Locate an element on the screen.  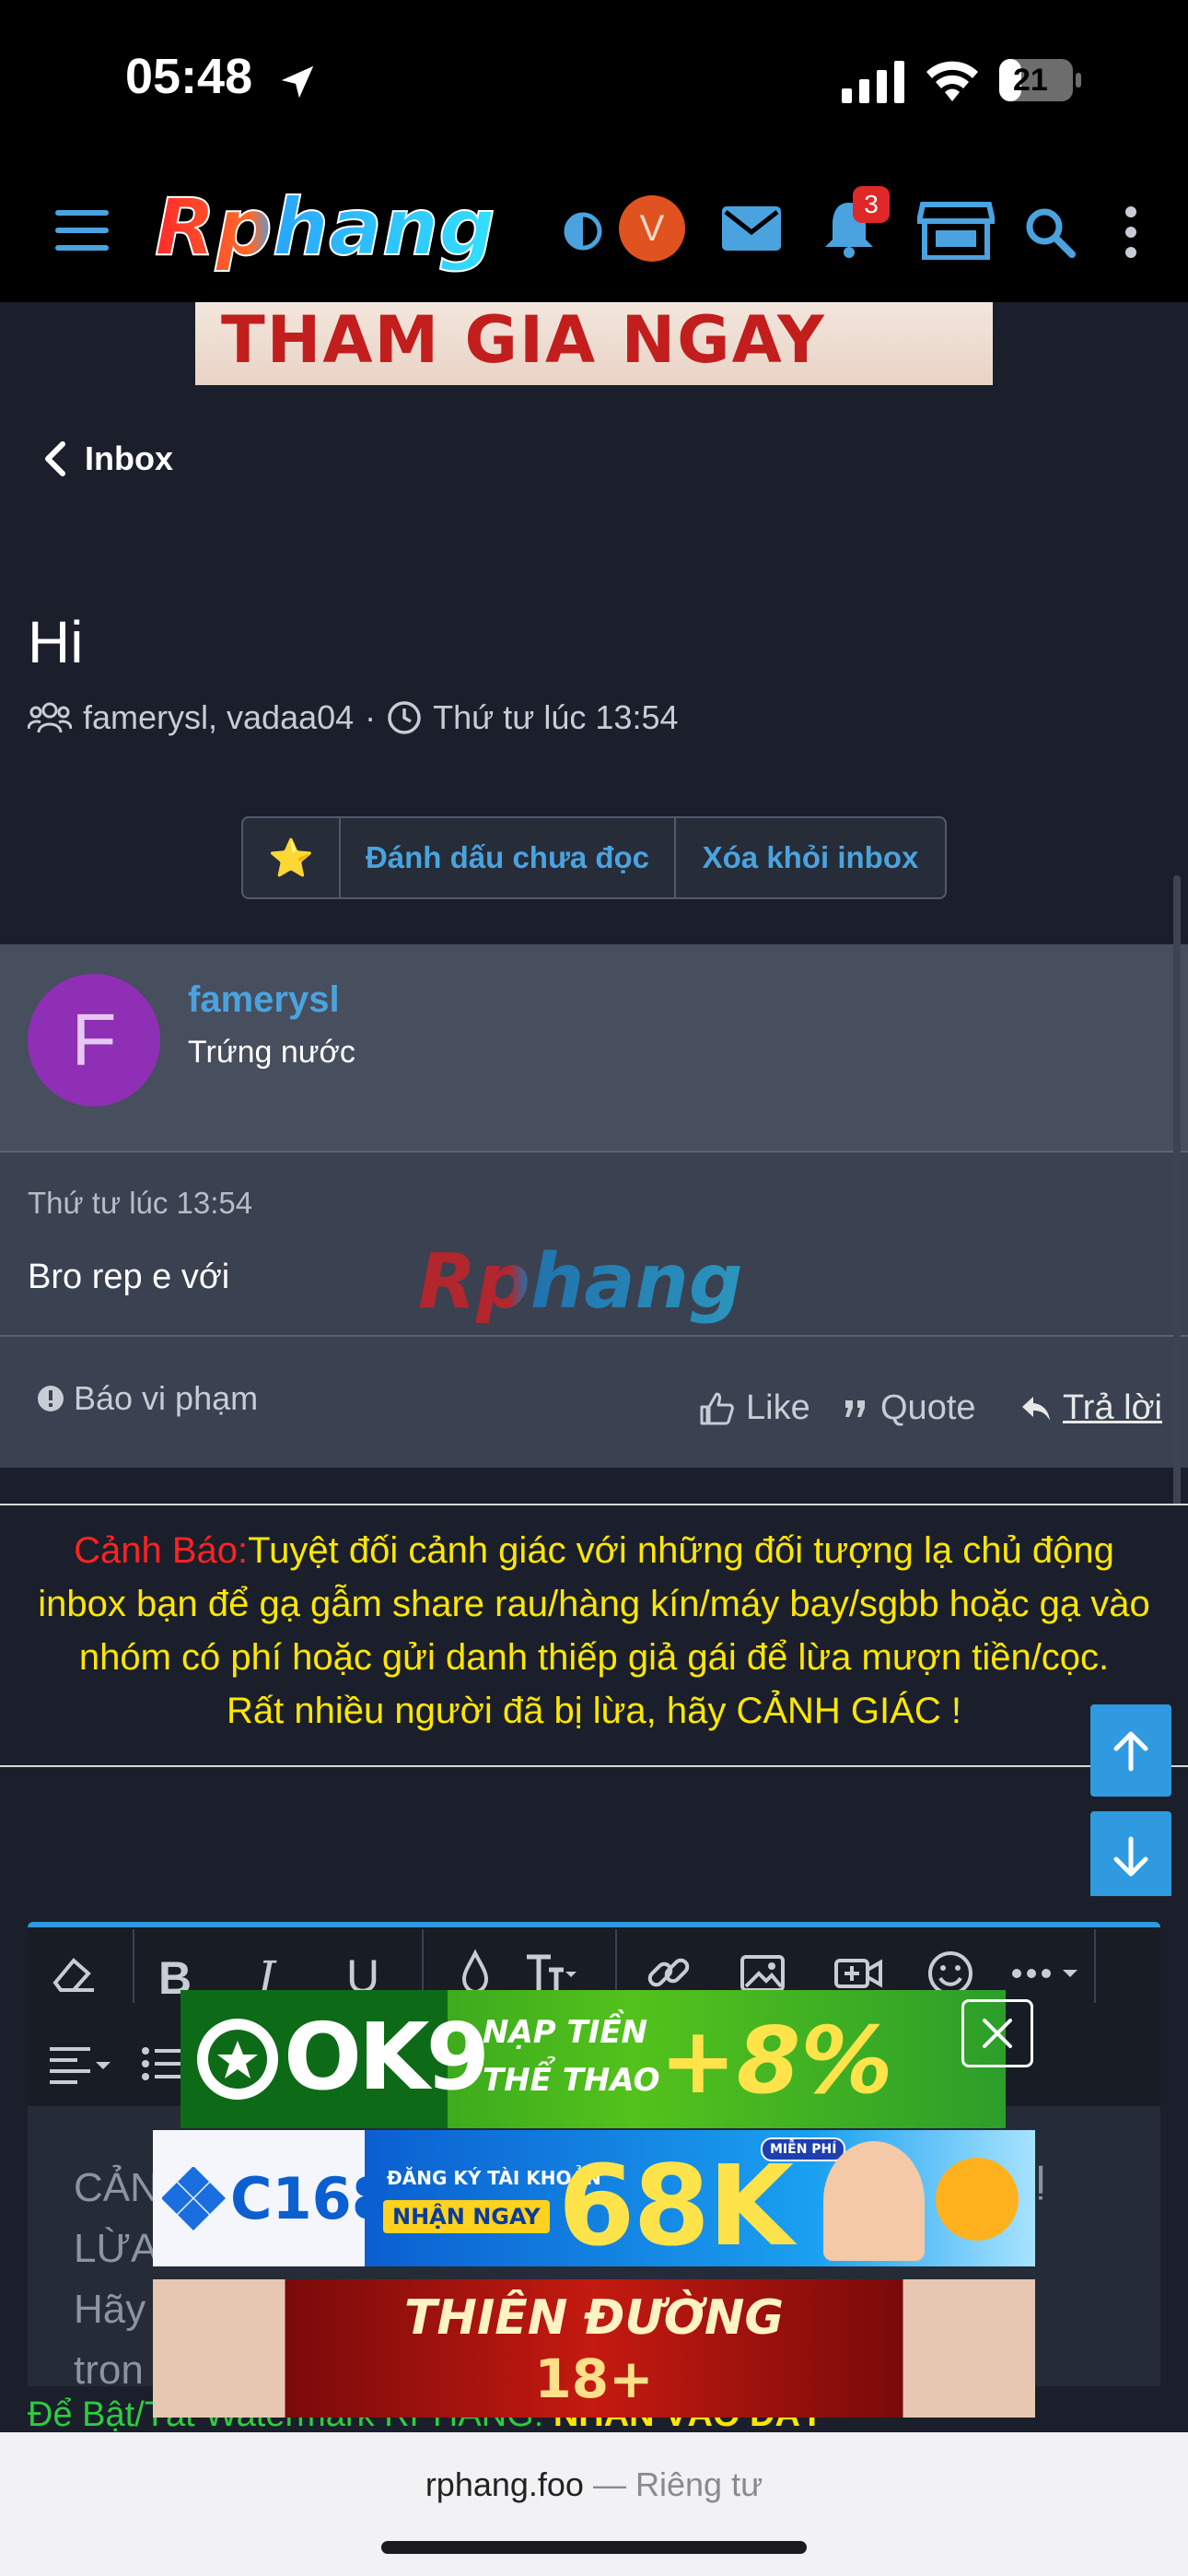
c168-tag: MIỄN PHÍ is located at coordinates (804, 2149).